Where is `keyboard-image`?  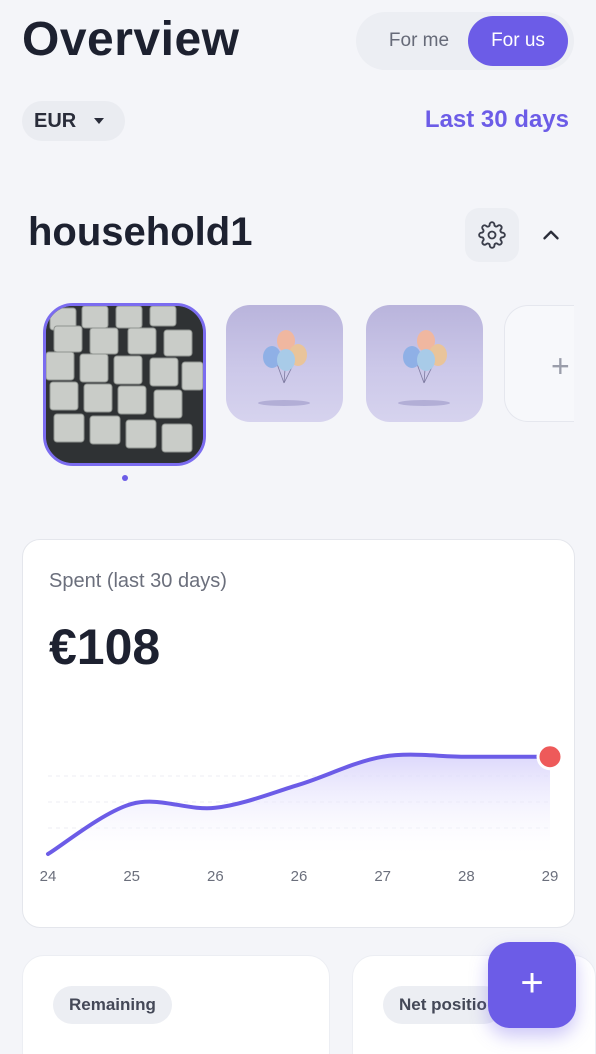
keyboard-image is located at coordinates (124, 384).